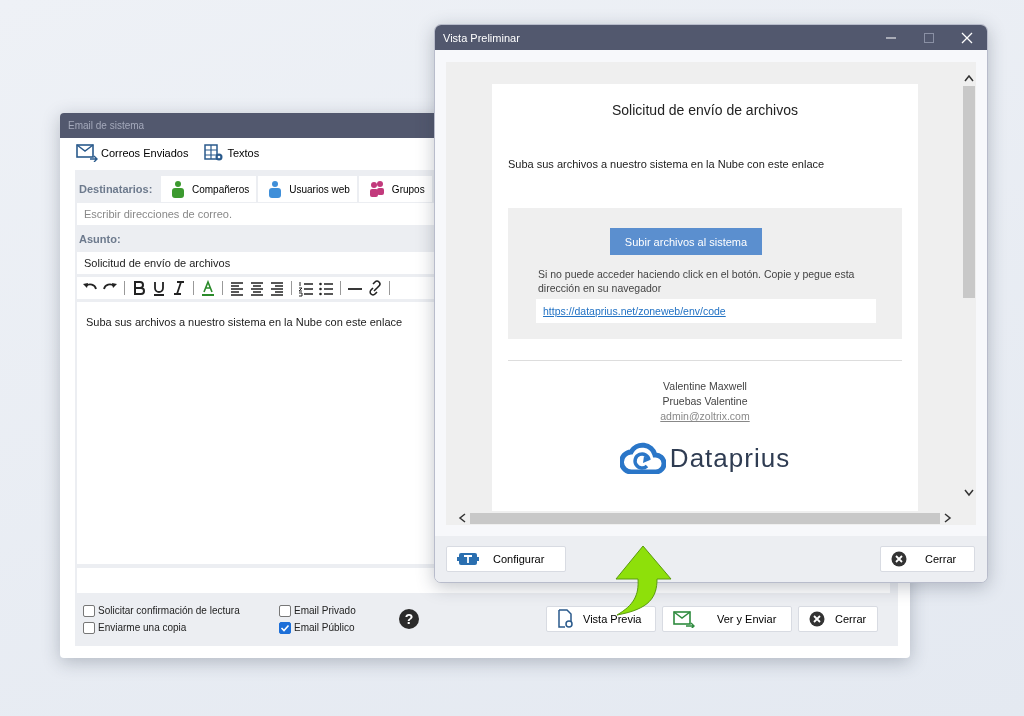 The width and height of the screenshot is (1024, 716). Describe the element at coordinates (324, 627) in the screenshot. I see `option-label: Email Público` at that location.